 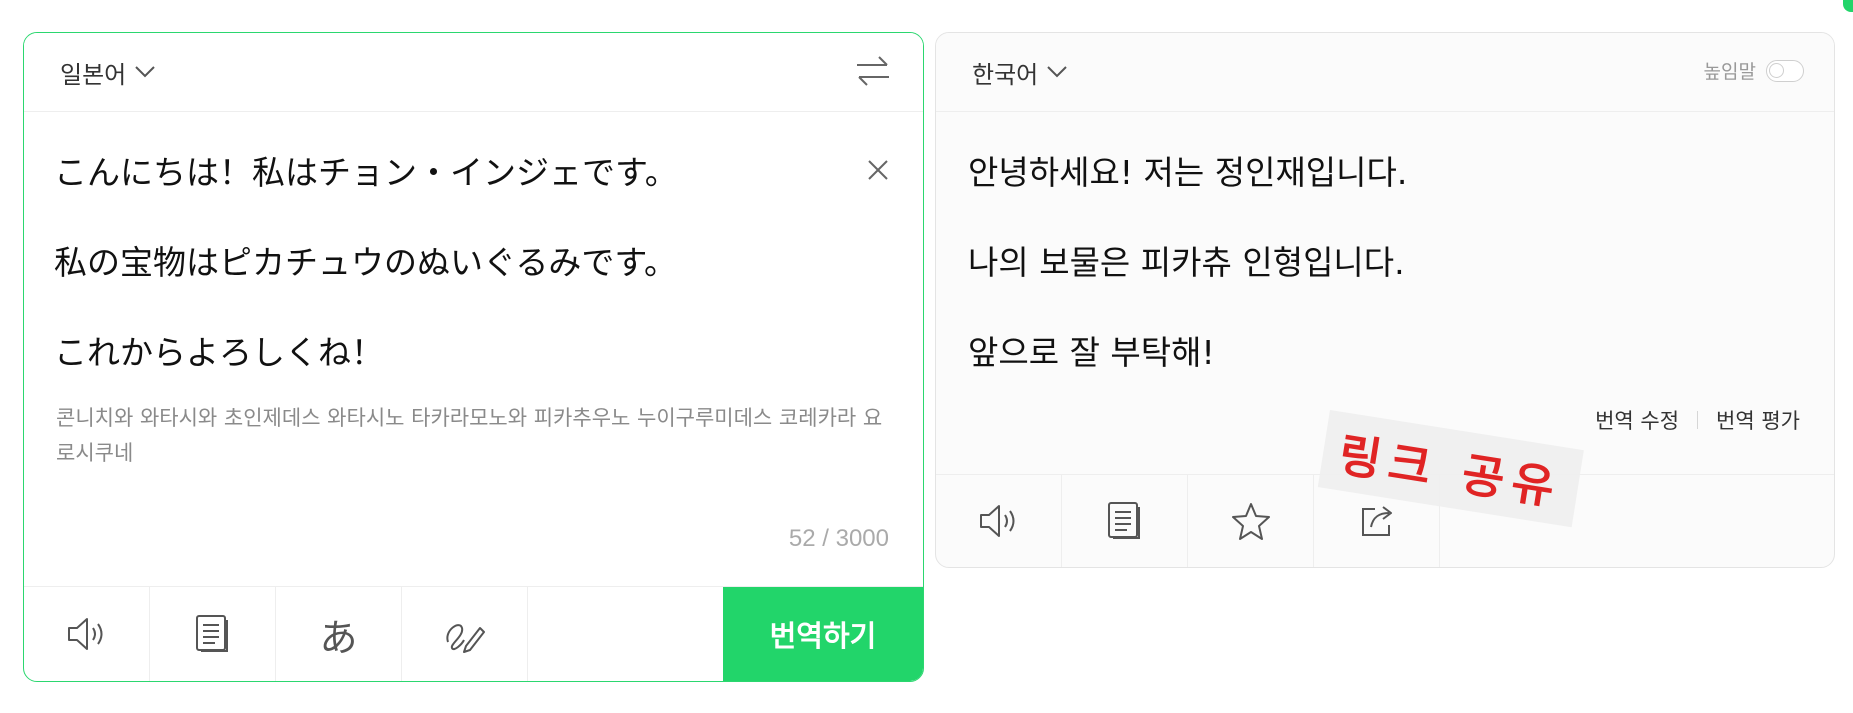 I want to click on share-icon, so click(x=1377, y=521).